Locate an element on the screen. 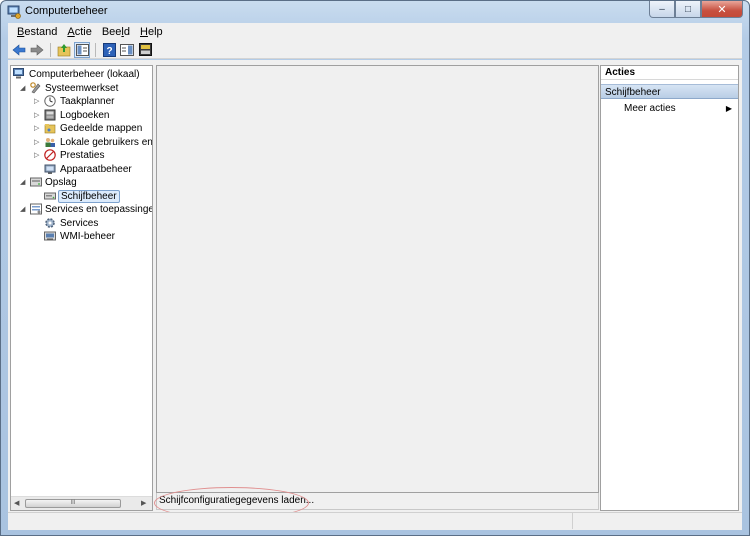  caption-buttons: – □ ✕ is located at coordinates (696, 10).